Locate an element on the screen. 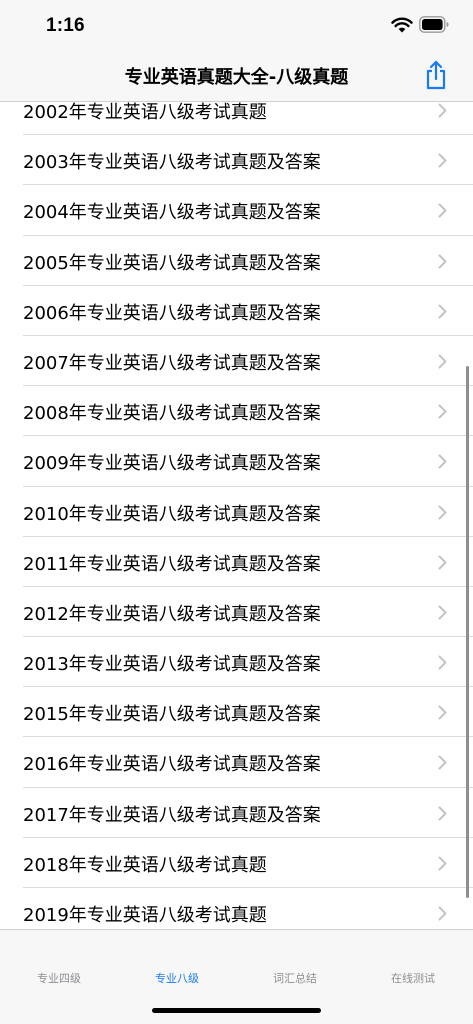 Image resolution: width=473 pixels, height=1024 pixels. list-item: 2004年专业英语八级考试真题及答案 is located at coordinates (236, 210).